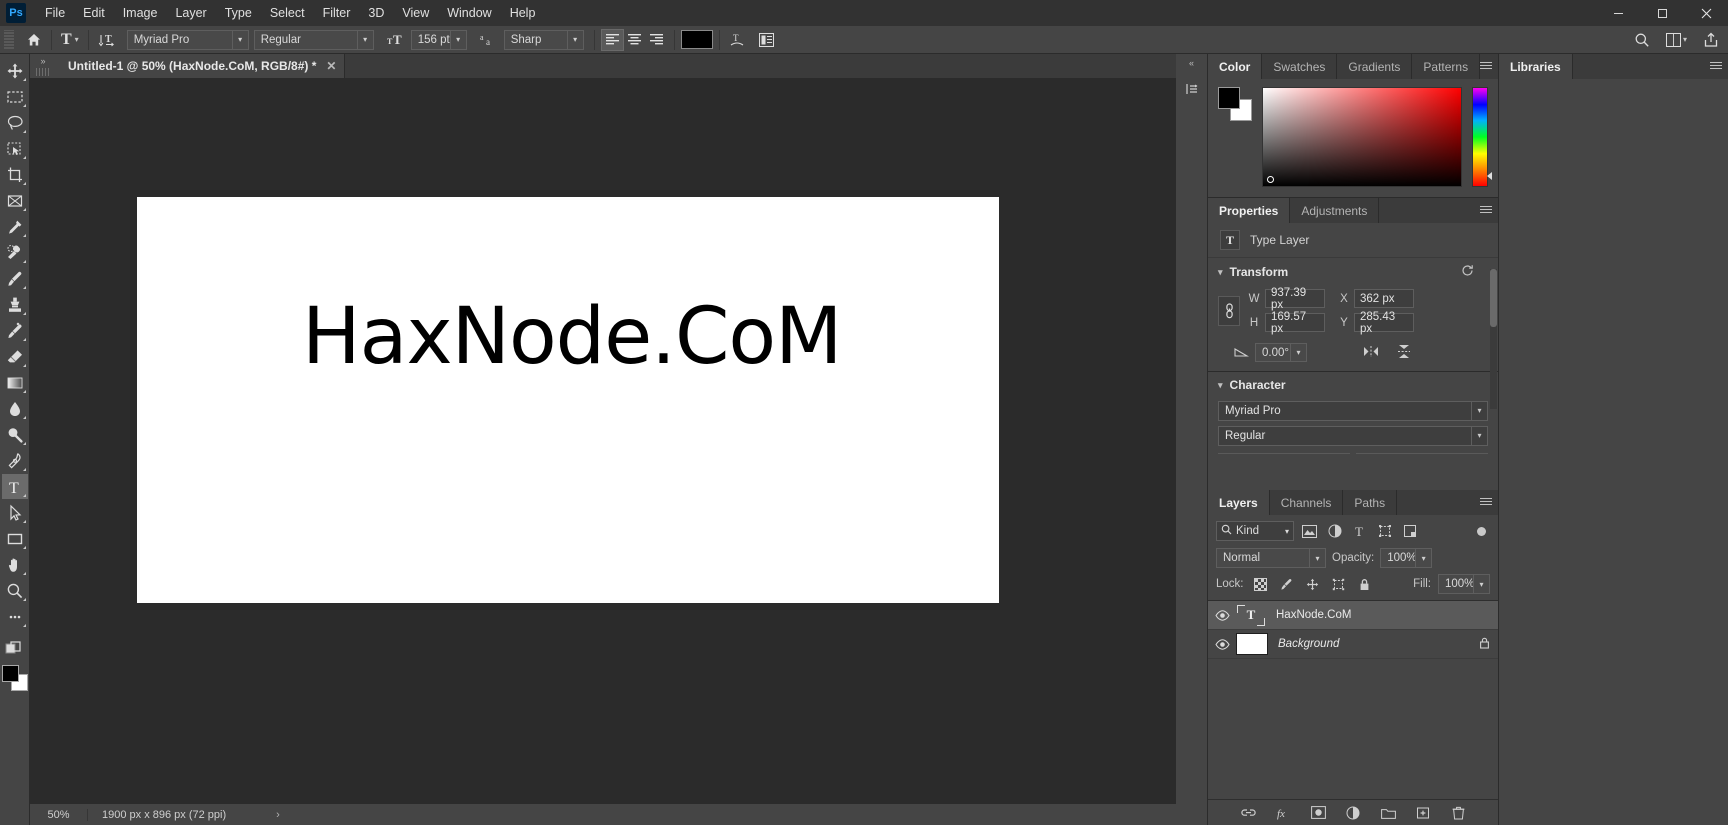 Image resolution: width=1728 pixels, height=825 pixels. What do you see at coordinates (1618, 13) in the screenshot?
I see `minimize-button` at bounding box center [1618, 13].